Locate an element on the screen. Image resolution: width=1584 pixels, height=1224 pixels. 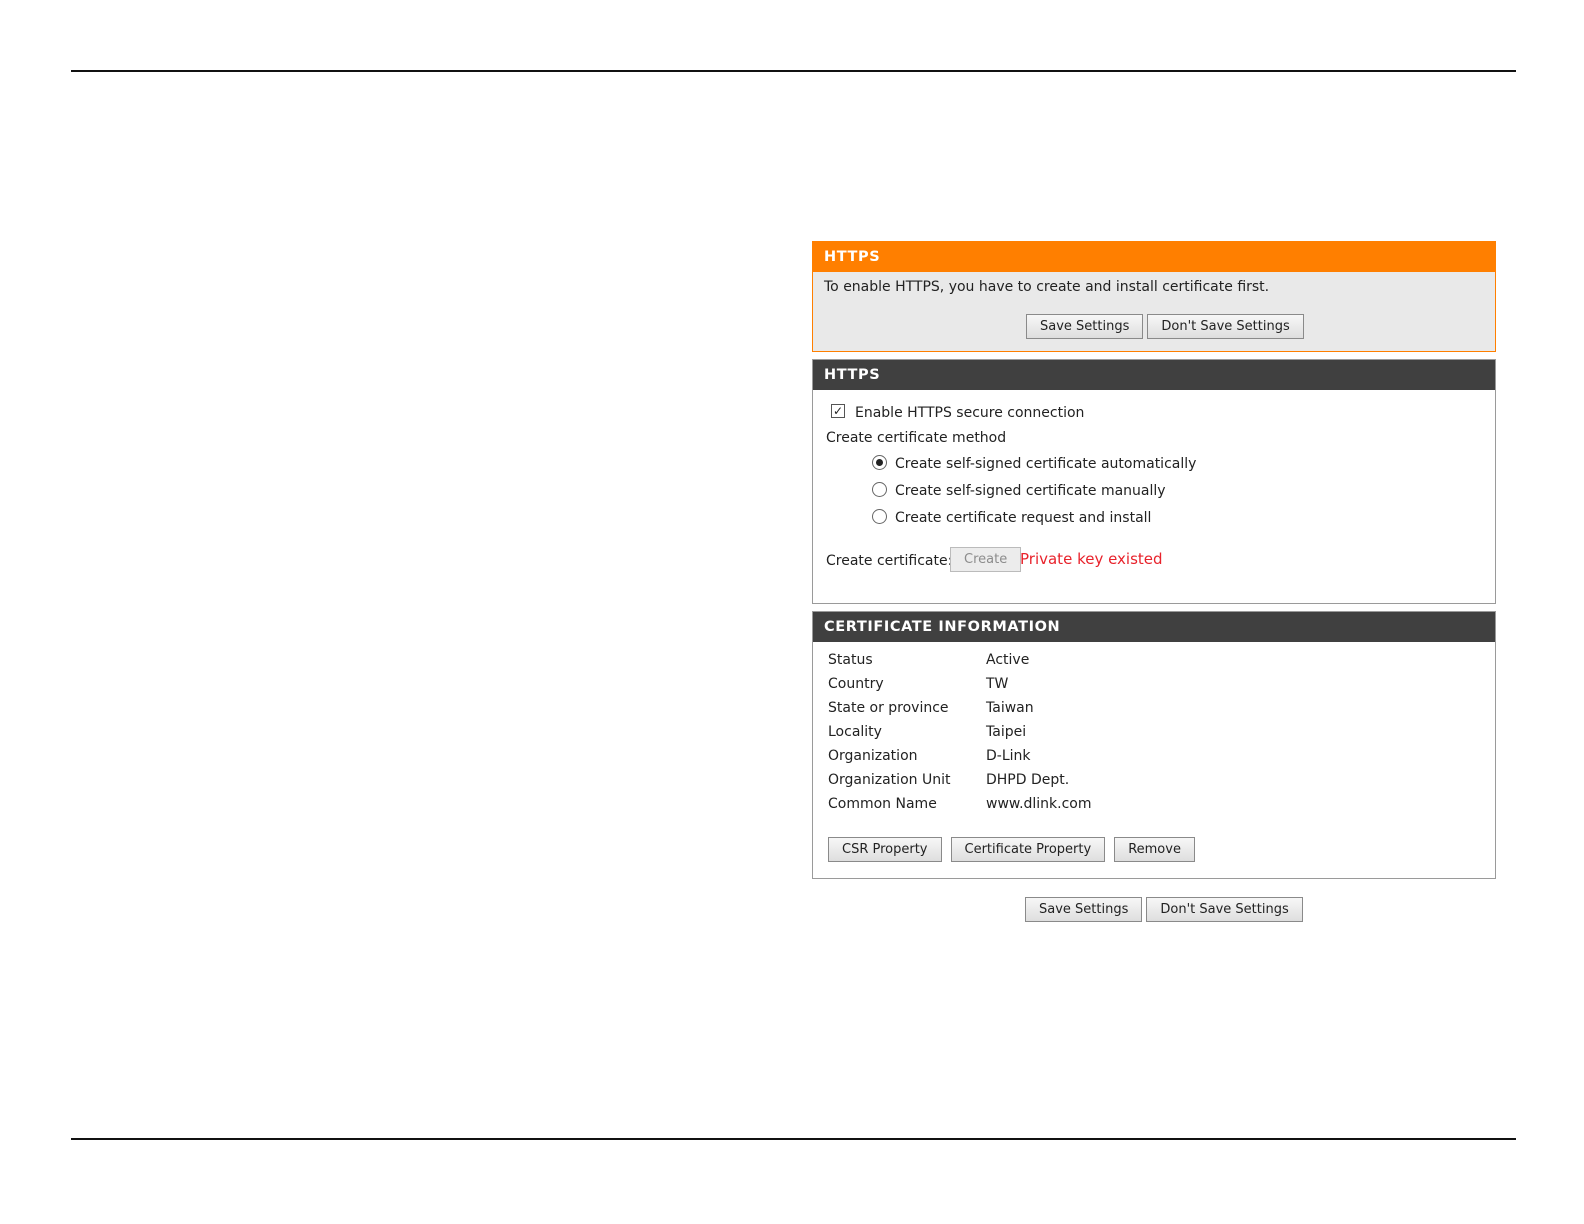
radio-request-install is located at coordinates (879, 516).